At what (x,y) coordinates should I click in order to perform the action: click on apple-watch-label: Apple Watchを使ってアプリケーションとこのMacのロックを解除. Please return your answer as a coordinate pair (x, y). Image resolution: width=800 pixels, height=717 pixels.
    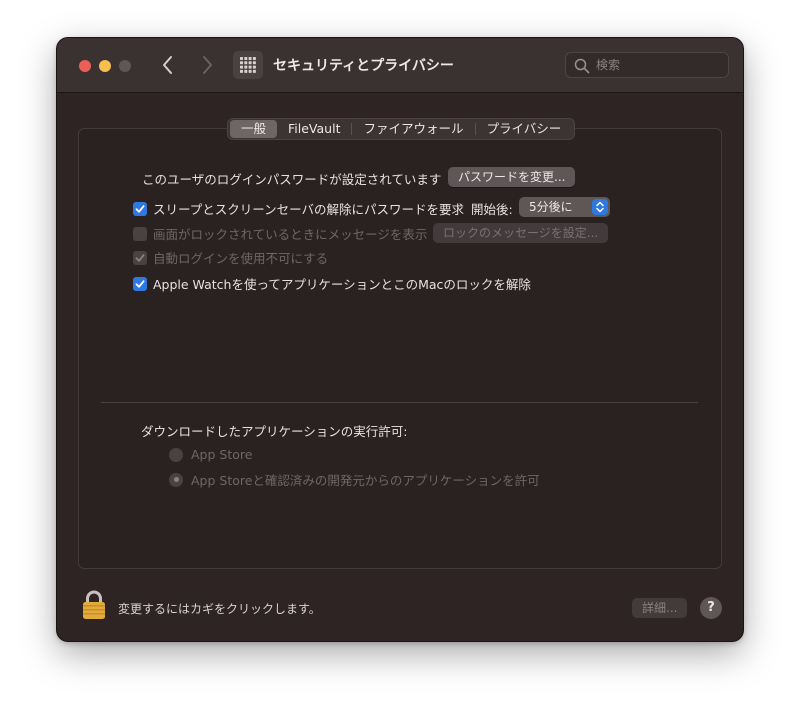
    Looking at the image, I should click on (342, 284).